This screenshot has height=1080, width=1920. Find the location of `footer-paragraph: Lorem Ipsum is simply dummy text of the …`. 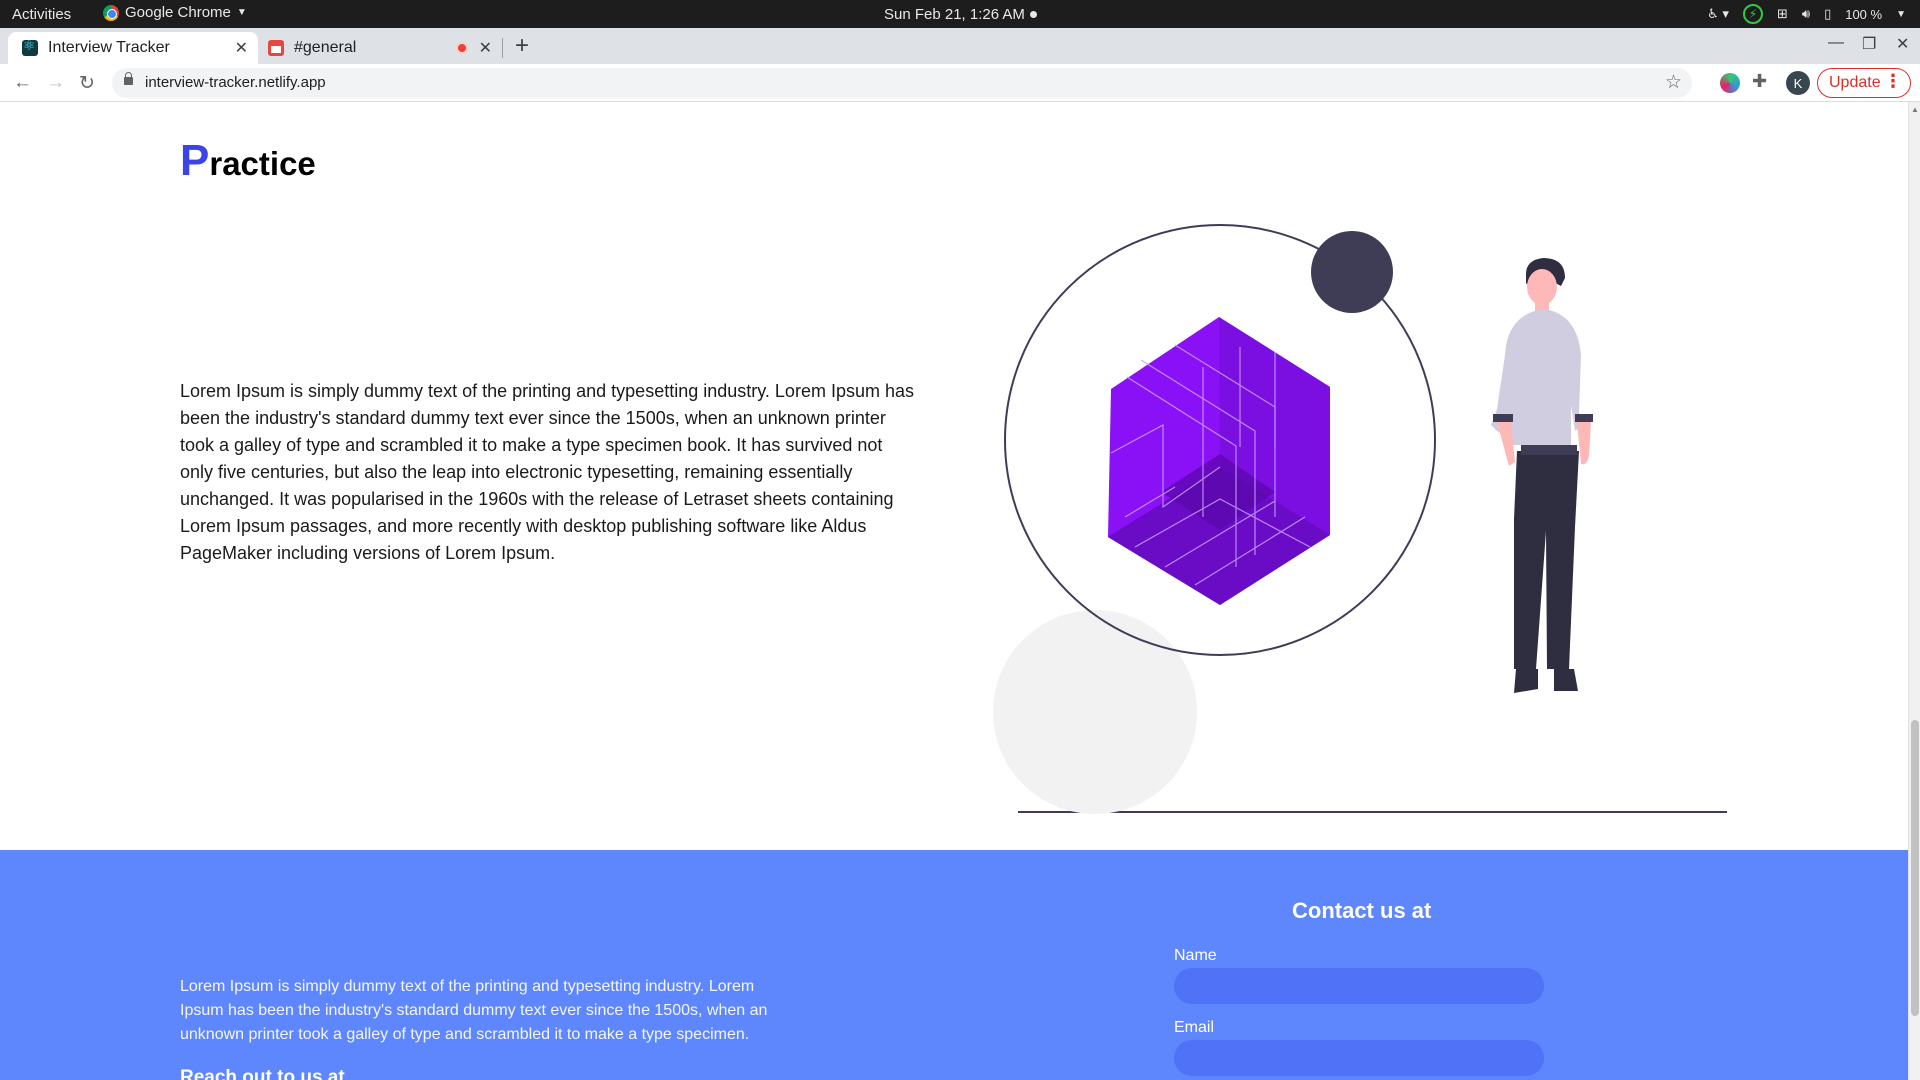

footer-paragraph: Lorem Ipsum is simply dummy text of the … is located at coordinates (474, 1010).